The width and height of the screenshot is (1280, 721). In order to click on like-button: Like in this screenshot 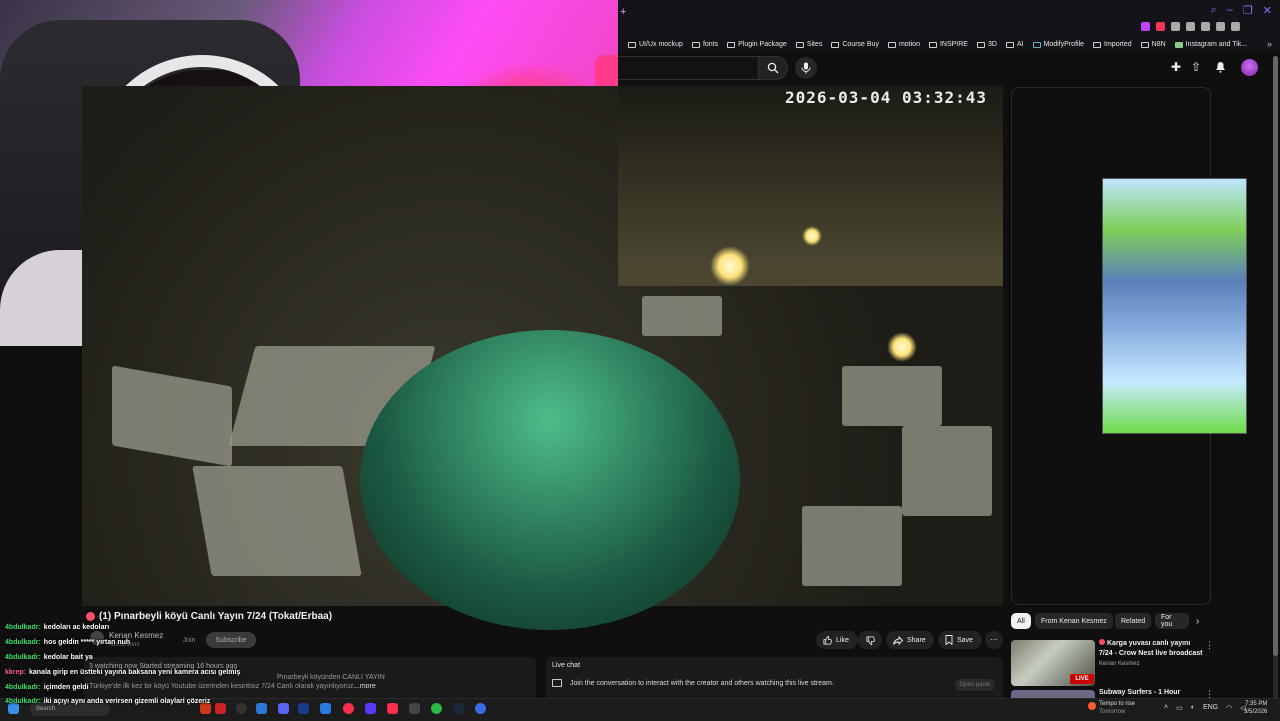, I will do `click(837, 640)`.